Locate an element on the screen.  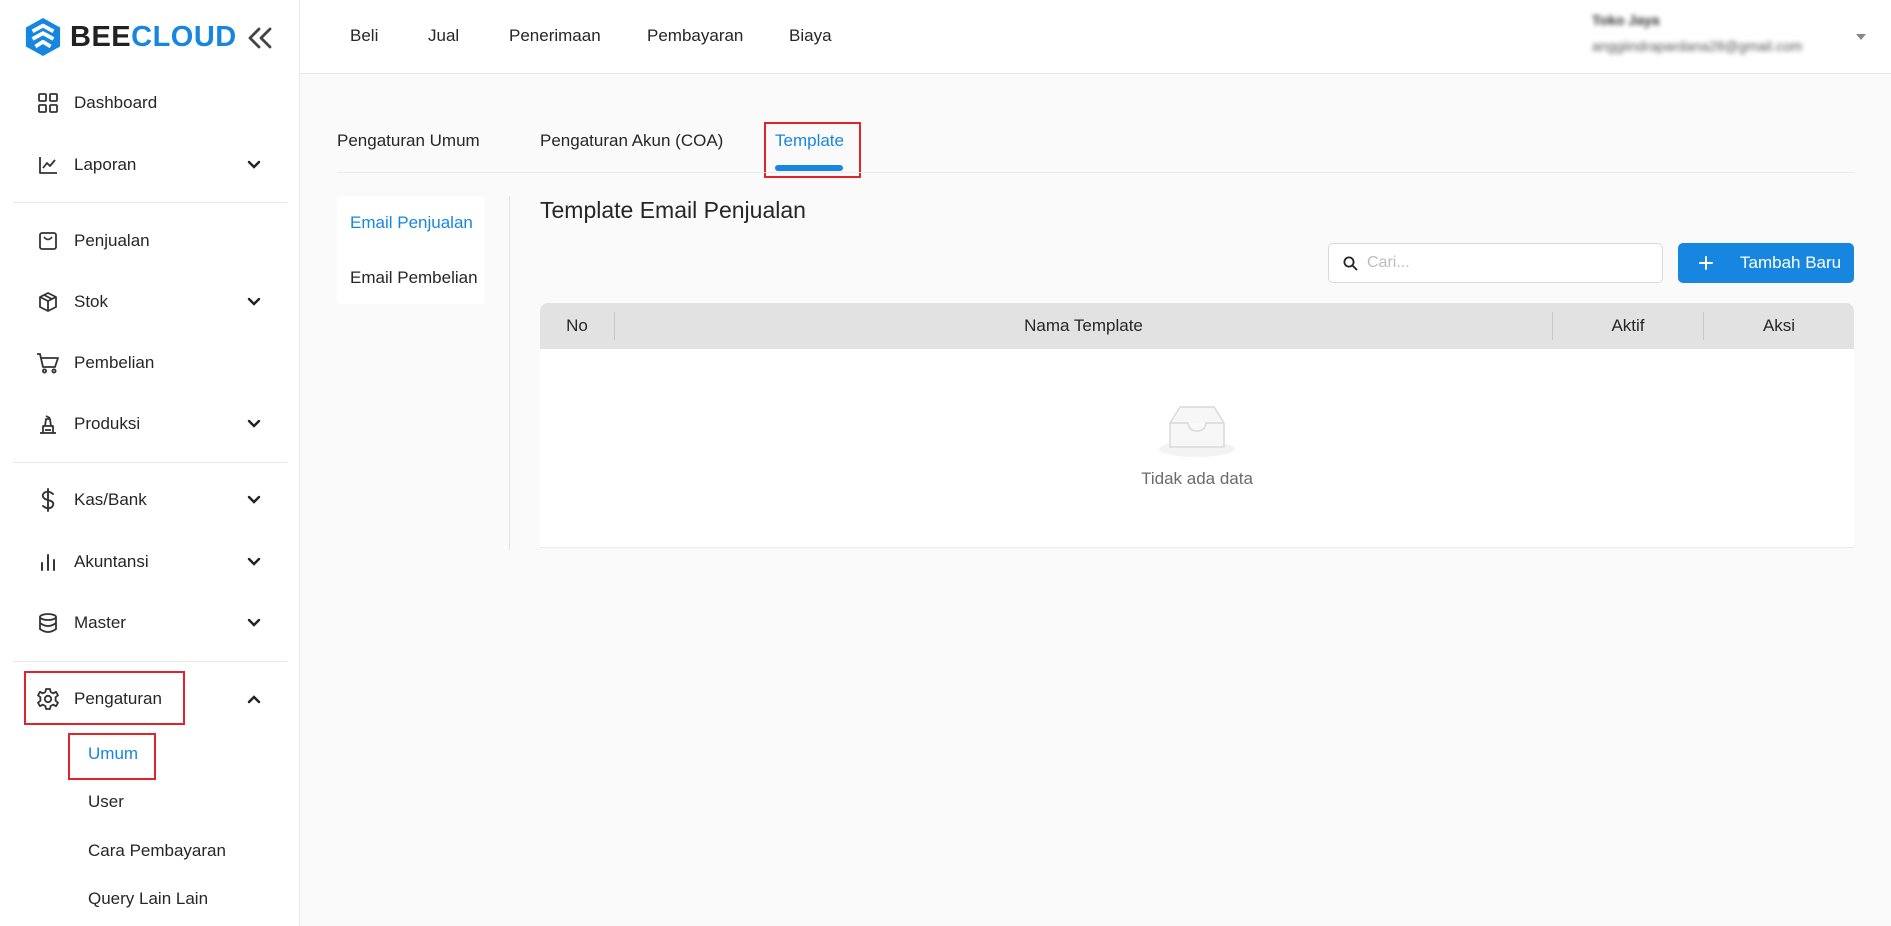
sidebar-item-laporan: Laporan is located at coordinates (149, 165).